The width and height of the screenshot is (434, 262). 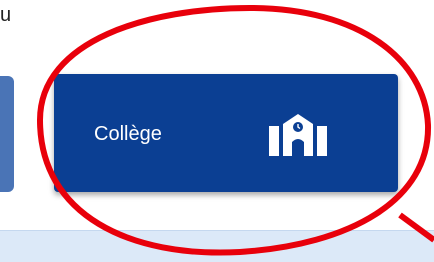 I want to click on college-button-label: Collège, so click(x=128, y=134).